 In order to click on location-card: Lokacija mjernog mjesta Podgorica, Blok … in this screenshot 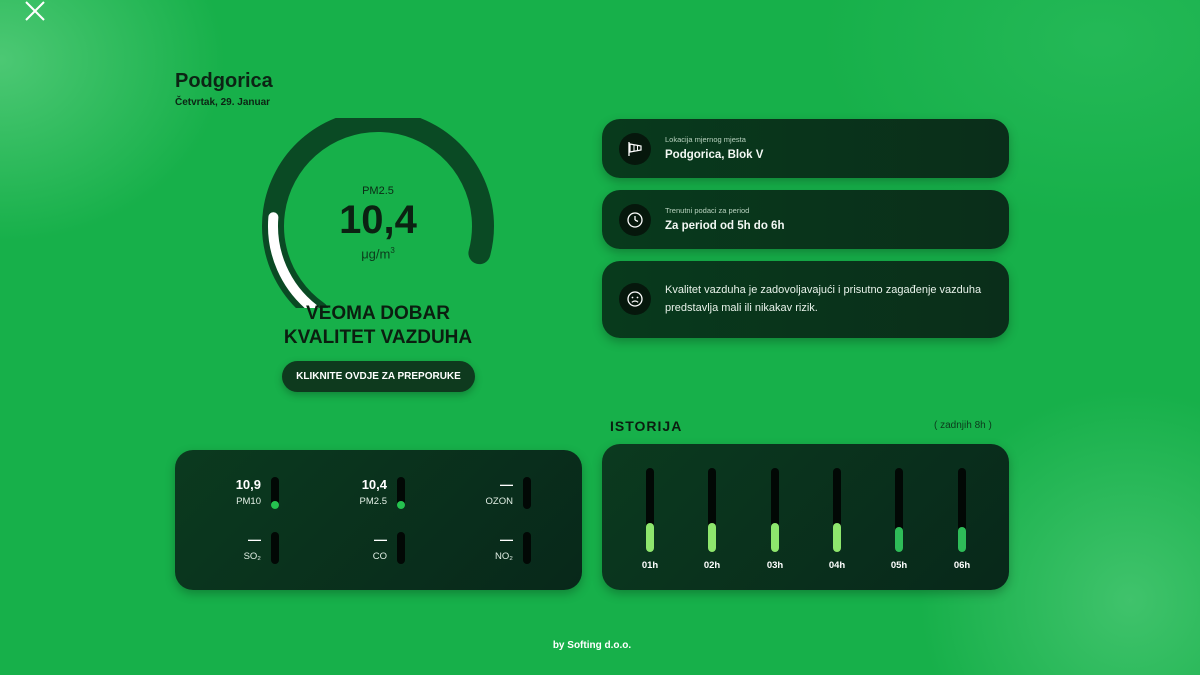, I will do `click(805, 148)`.